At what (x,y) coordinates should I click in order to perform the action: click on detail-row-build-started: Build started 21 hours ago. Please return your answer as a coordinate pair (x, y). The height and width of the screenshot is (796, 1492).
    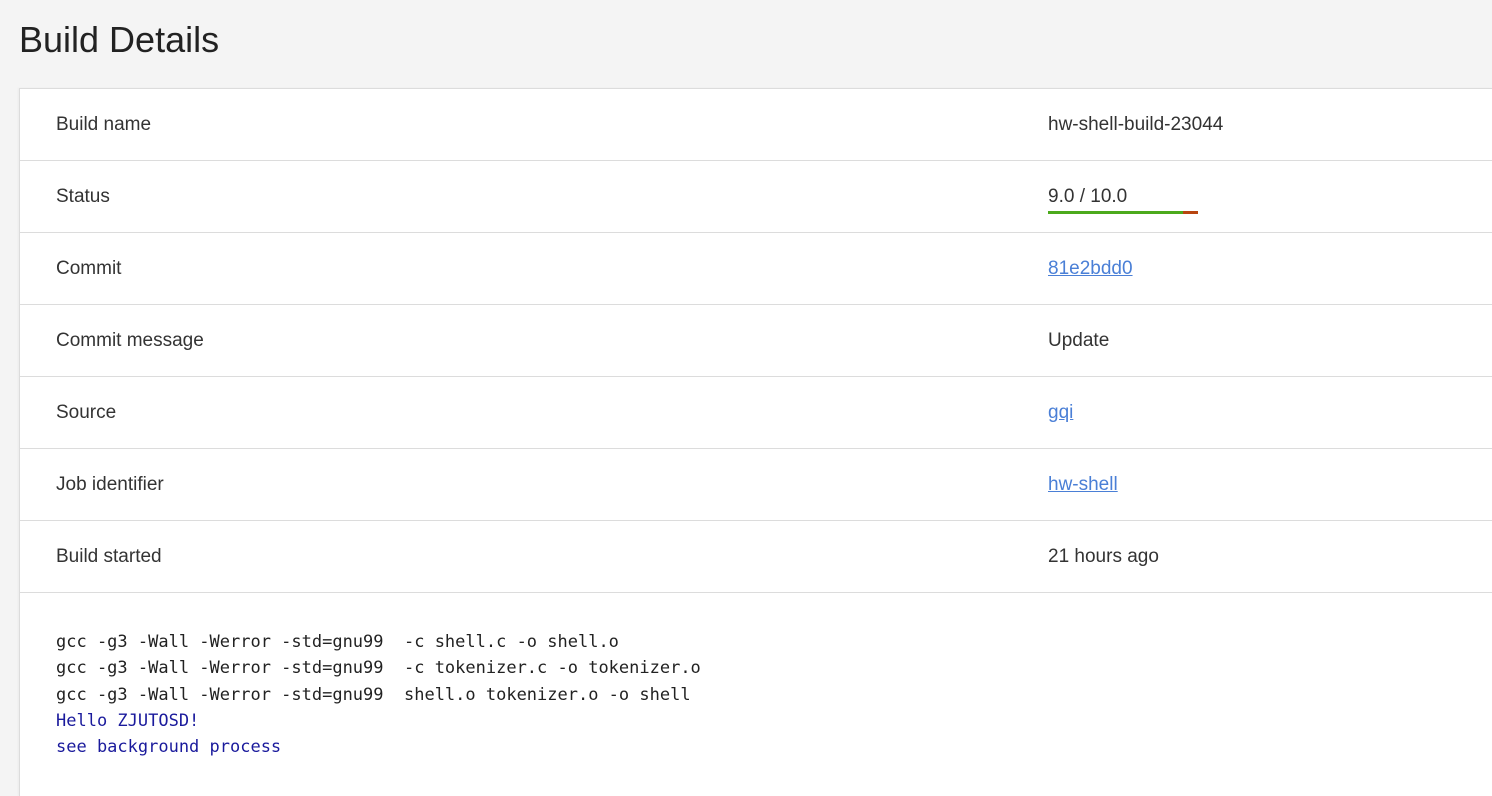
    Looking at the image, I should click on (756, 557).